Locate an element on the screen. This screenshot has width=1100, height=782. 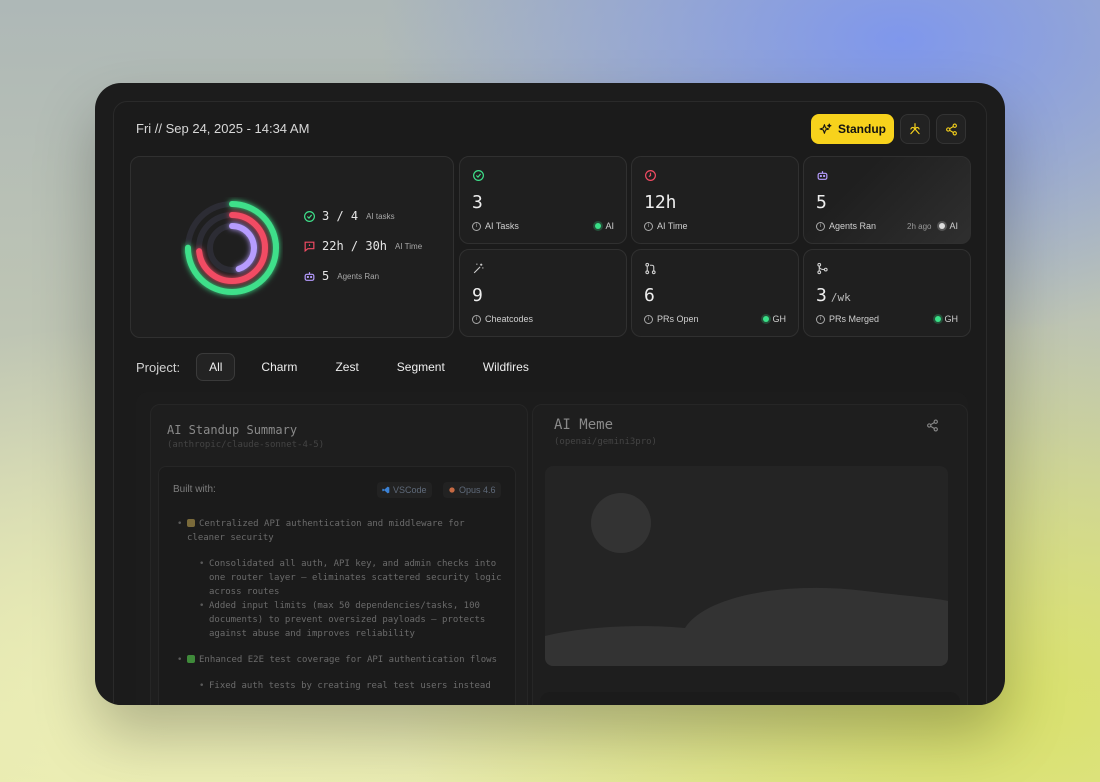
ai-time-value: 22h / 30h is located at coordinates (355, 246).